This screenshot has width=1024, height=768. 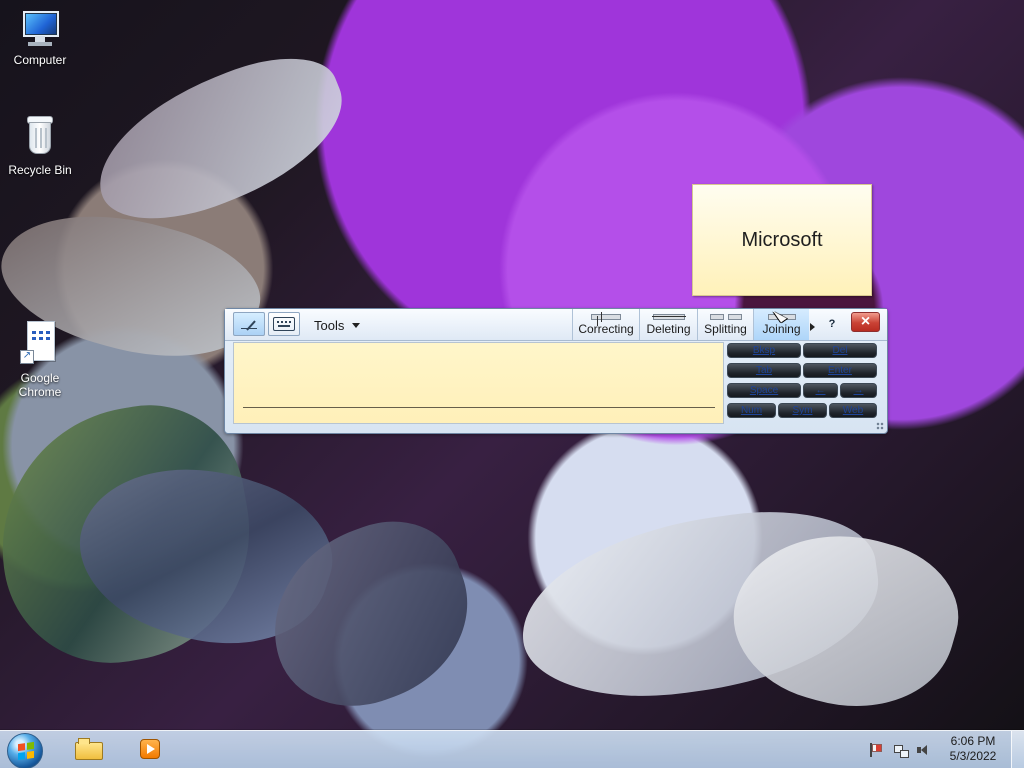 I want to click on tab-splitting: Splitting, so click(x=725, y=324).